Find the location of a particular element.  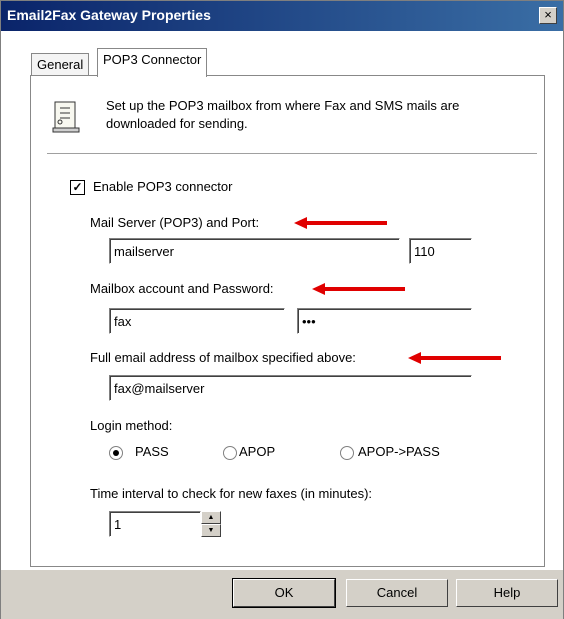

radio-apop-pass is located at coordinates (347, 453).